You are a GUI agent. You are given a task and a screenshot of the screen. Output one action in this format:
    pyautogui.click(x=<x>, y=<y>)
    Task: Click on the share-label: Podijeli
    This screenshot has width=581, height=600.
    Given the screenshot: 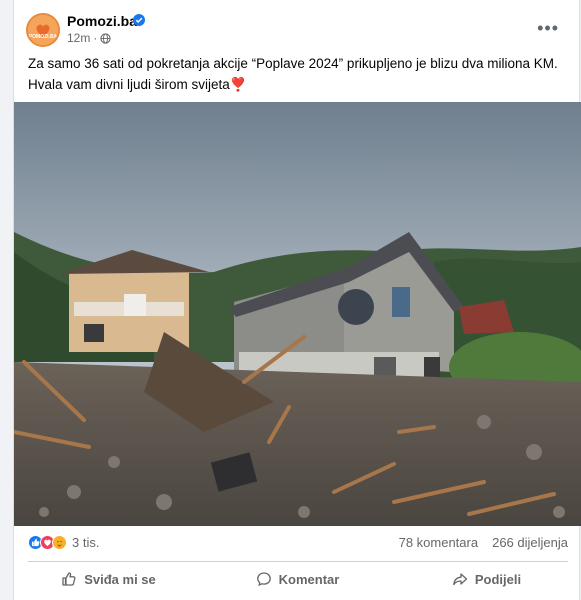 What is the action you would take?
    pyautogui.click(x=498, y=579)
    